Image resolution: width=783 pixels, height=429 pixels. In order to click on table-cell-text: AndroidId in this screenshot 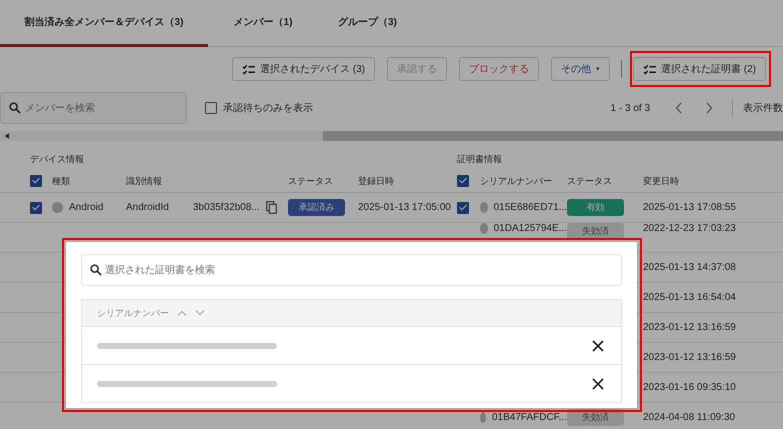, I will do `click(148, 207)`.